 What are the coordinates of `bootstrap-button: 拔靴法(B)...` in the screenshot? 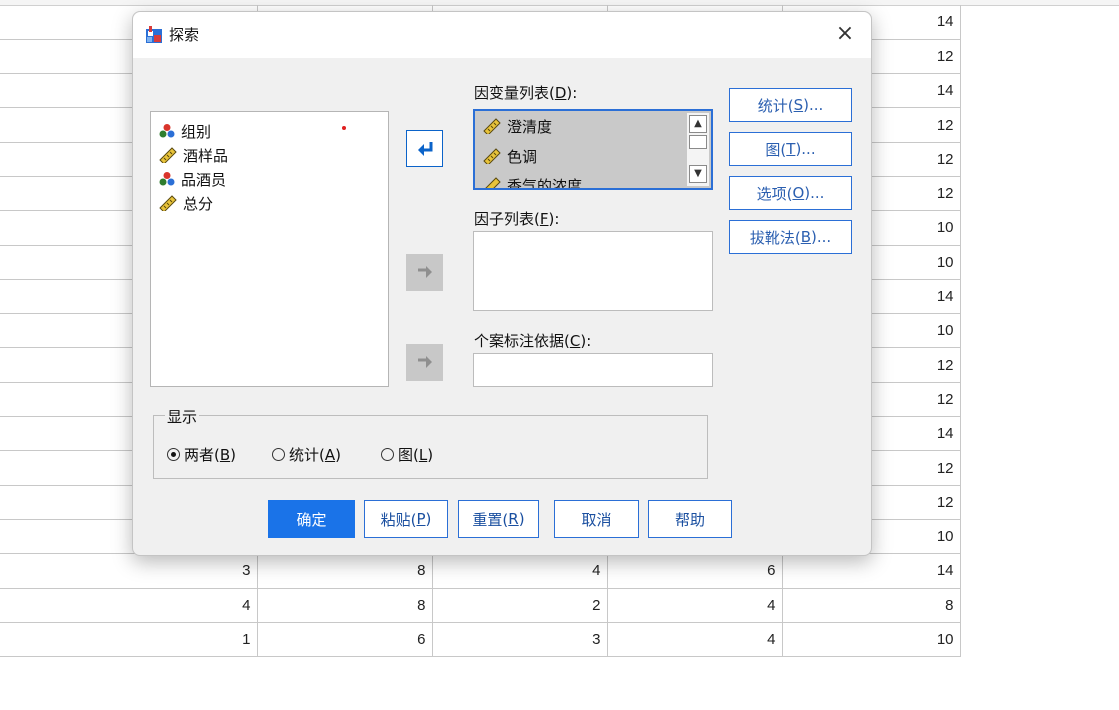 It's located at (790, 237).